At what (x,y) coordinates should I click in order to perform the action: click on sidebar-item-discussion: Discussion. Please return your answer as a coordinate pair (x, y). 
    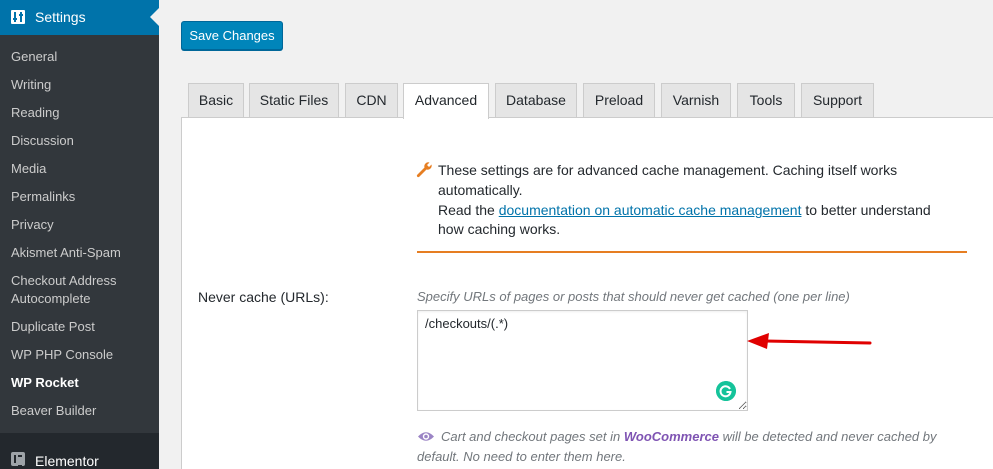
    Looking at the image, I should click on (81, 141).